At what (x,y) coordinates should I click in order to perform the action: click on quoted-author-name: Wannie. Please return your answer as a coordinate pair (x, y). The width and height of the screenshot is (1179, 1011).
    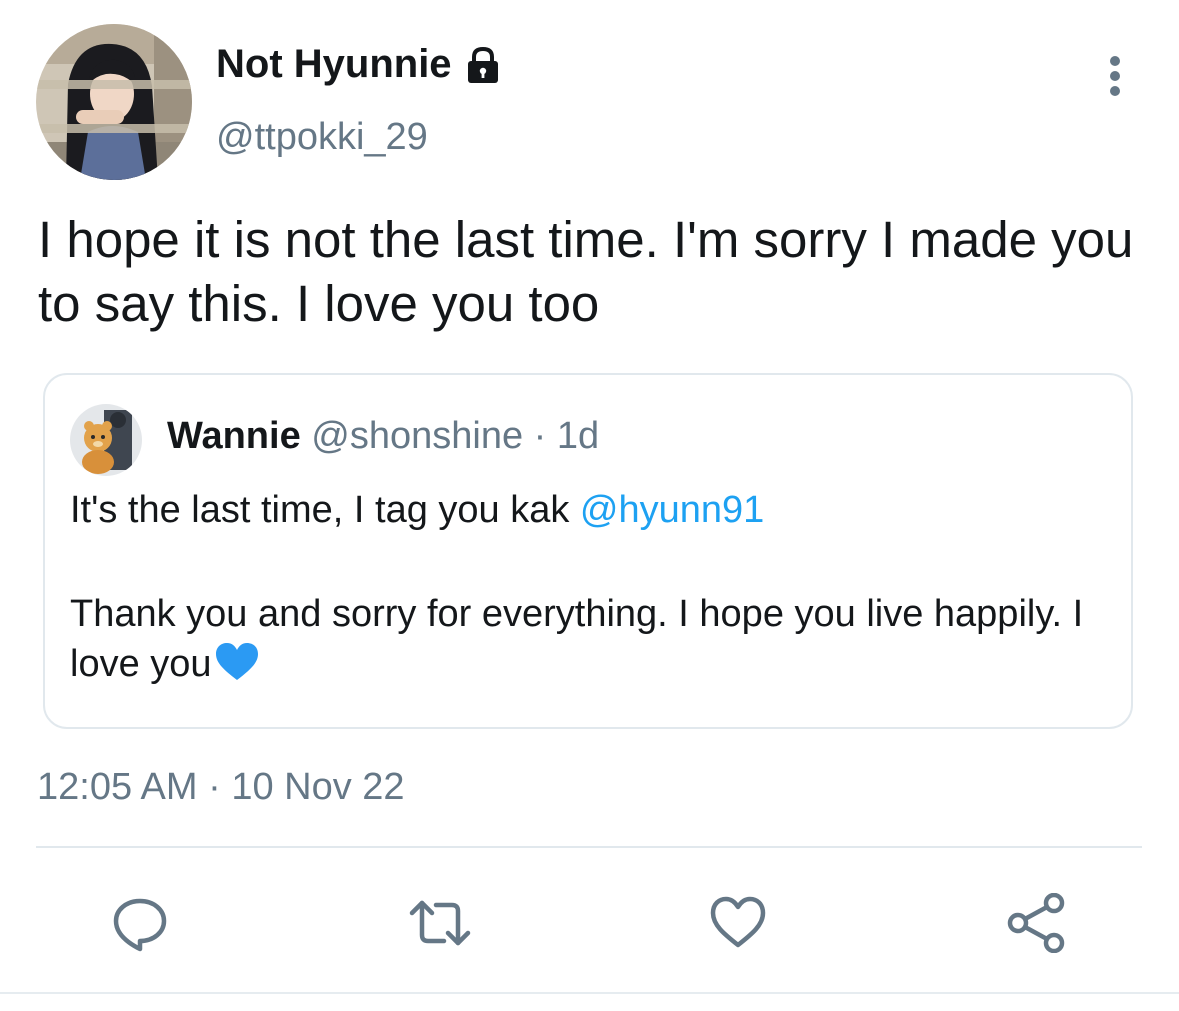
    Looking at the image, I should click on (234, 436).